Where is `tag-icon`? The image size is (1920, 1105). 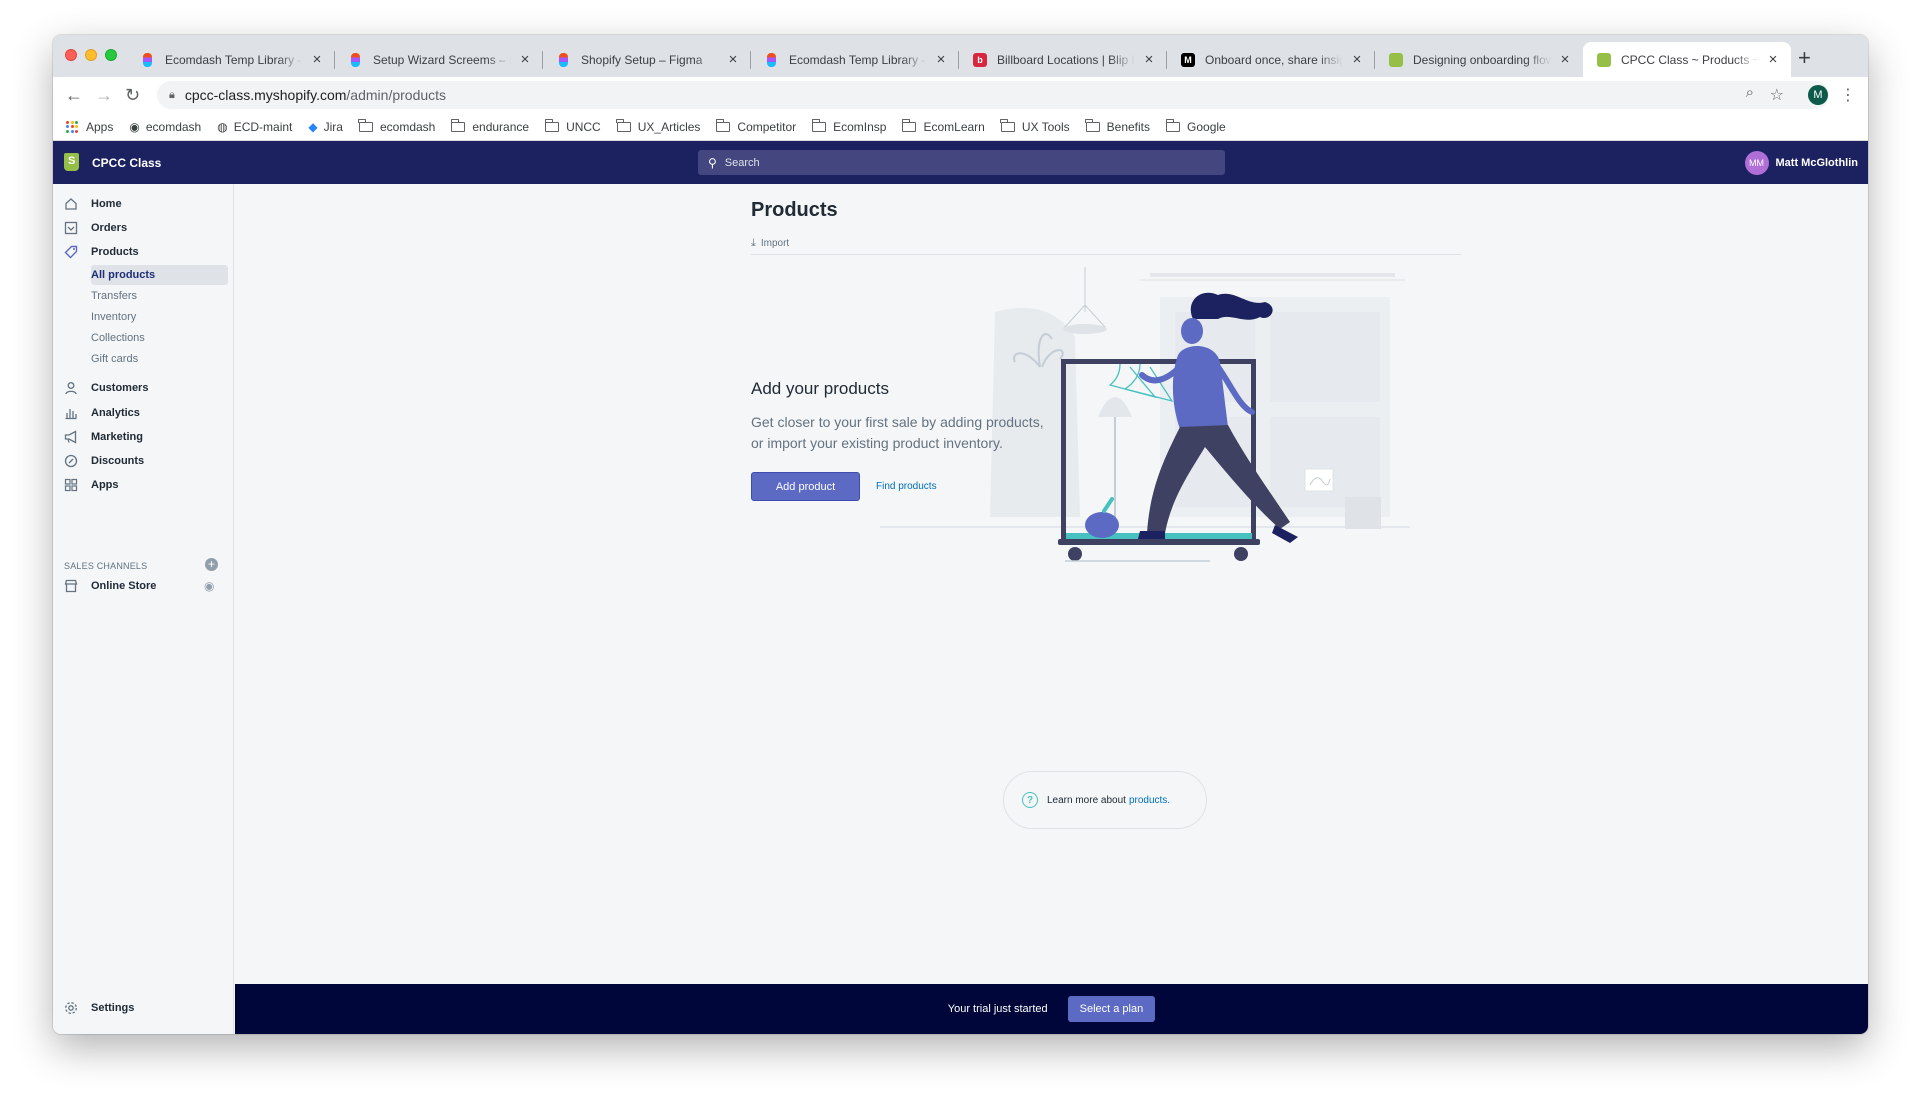 tag-icon is located at coordinates (71, 252).